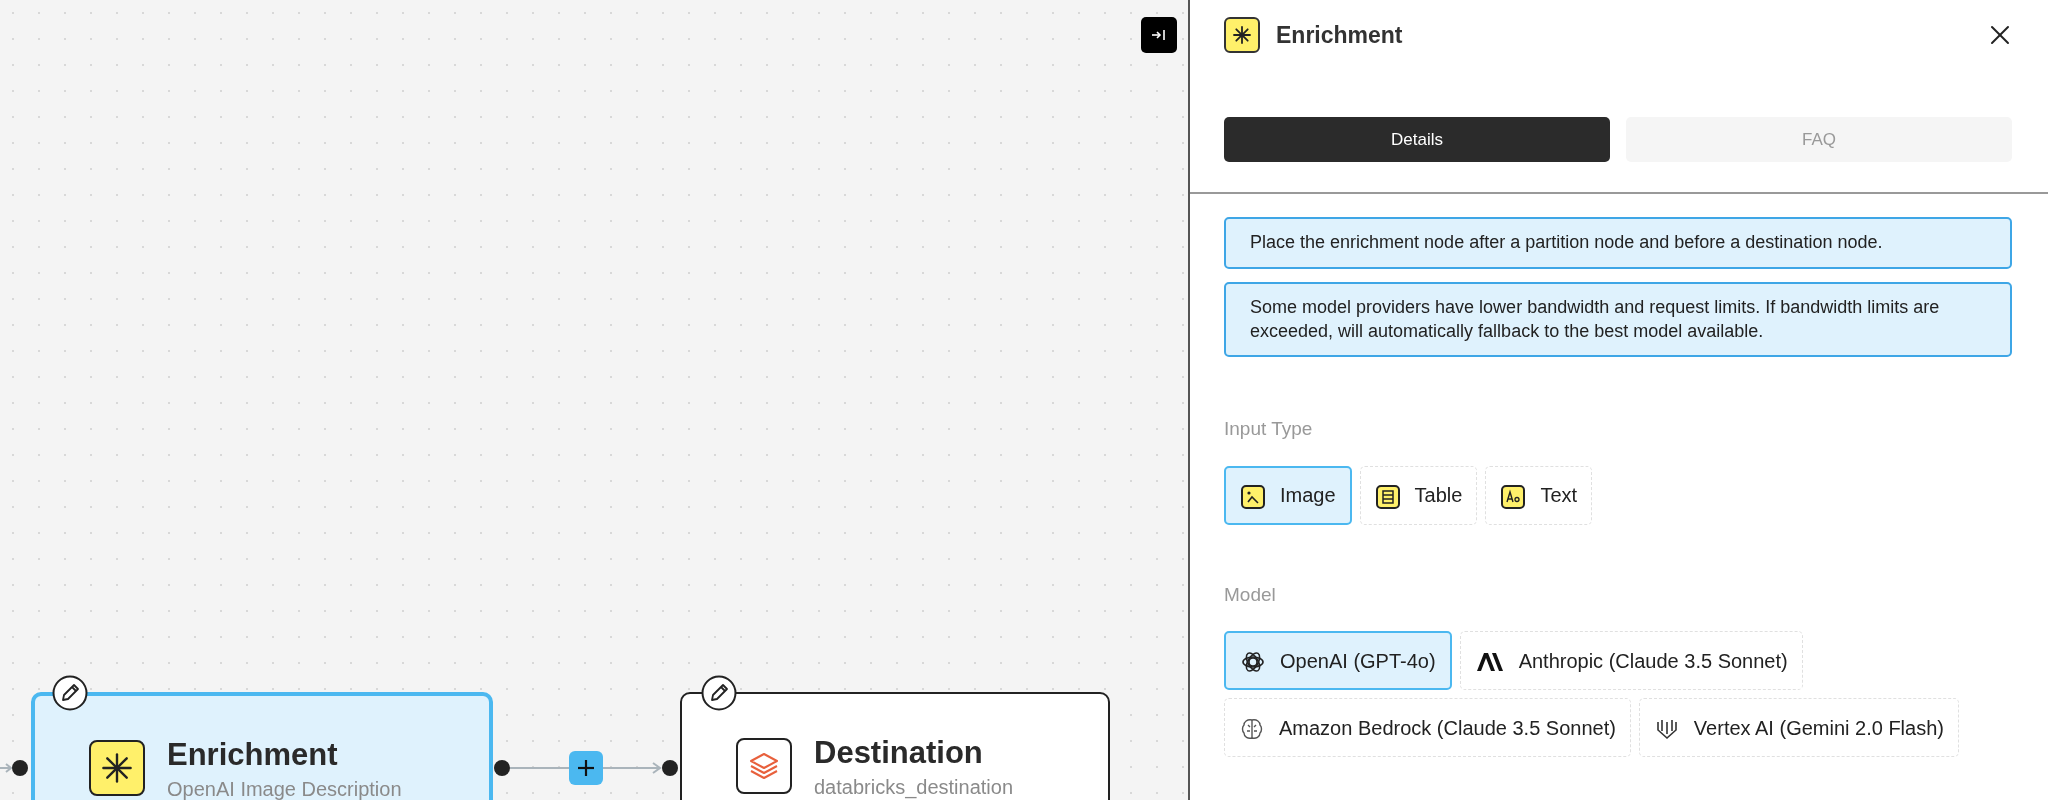 The width and height of the screenshot is (2048, 800). What do you see at coordinates (1269, 429) in the screenshot?
I see `section-label: Input Type` at bounding box center [1269, 429].